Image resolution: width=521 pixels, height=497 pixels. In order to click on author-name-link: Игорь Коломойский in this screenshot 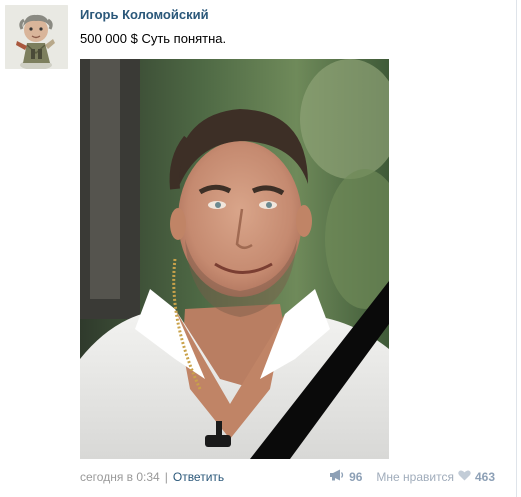, I will do `click(144, 14)`.